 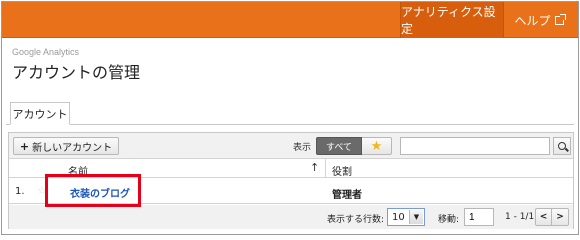 I want to click on chevron-right-icon: >, so click(x=560, y=217).